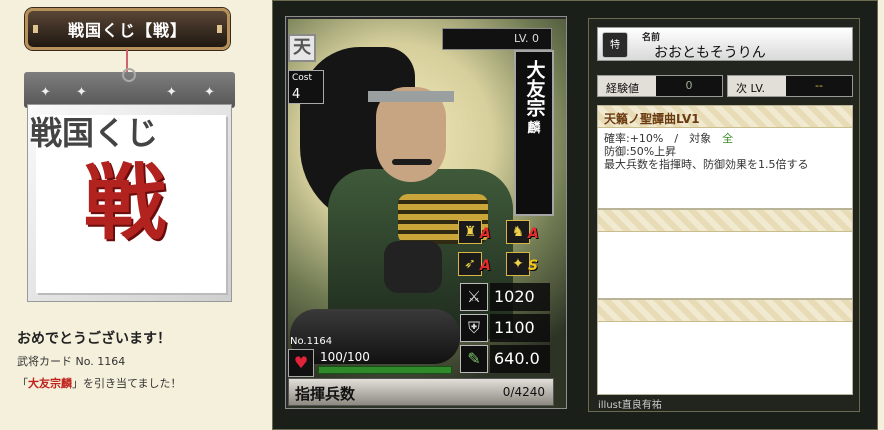 The height and width of the screenshot is (430, 884). What do you see at coordinates (728, 138) in the screenshot?
I see `skill-target: 全` at bounding box center [728, 138].